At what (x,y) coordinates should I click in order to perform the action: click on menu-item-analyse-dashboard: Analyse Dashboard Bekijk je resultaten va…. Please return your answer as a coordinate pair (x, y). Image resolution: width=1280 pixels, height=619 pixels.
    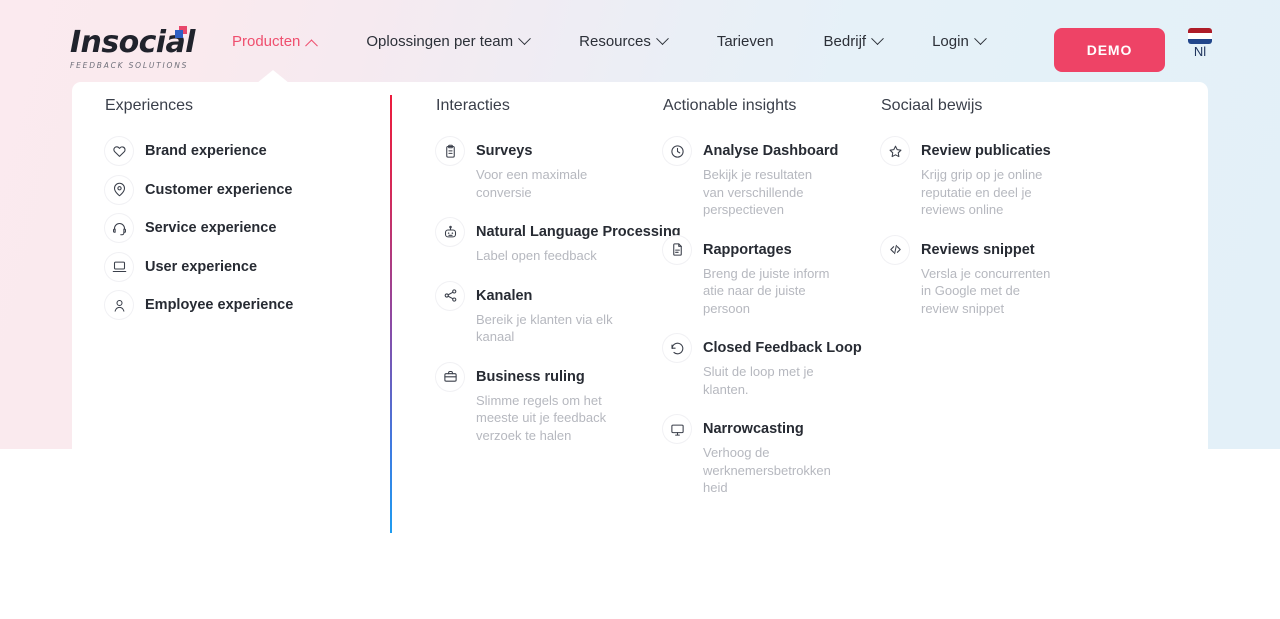
    Looking at the image, I should click on (764, 178).